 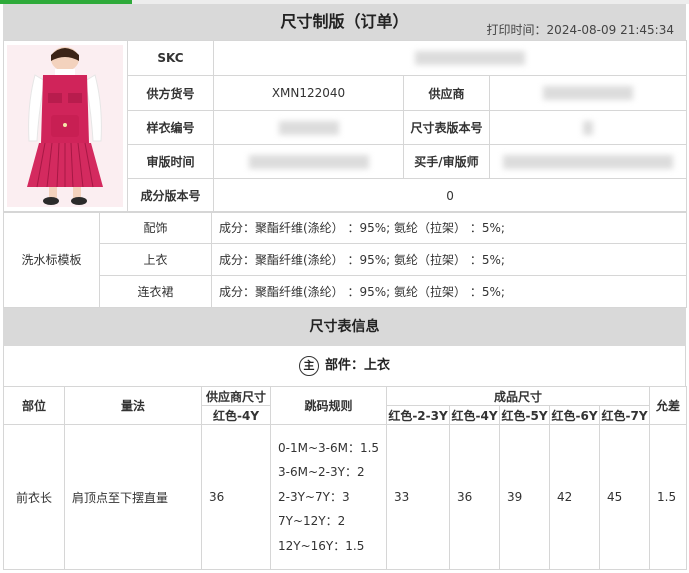 I want to click on row-size-value: 42, so click(x=574, y=497).